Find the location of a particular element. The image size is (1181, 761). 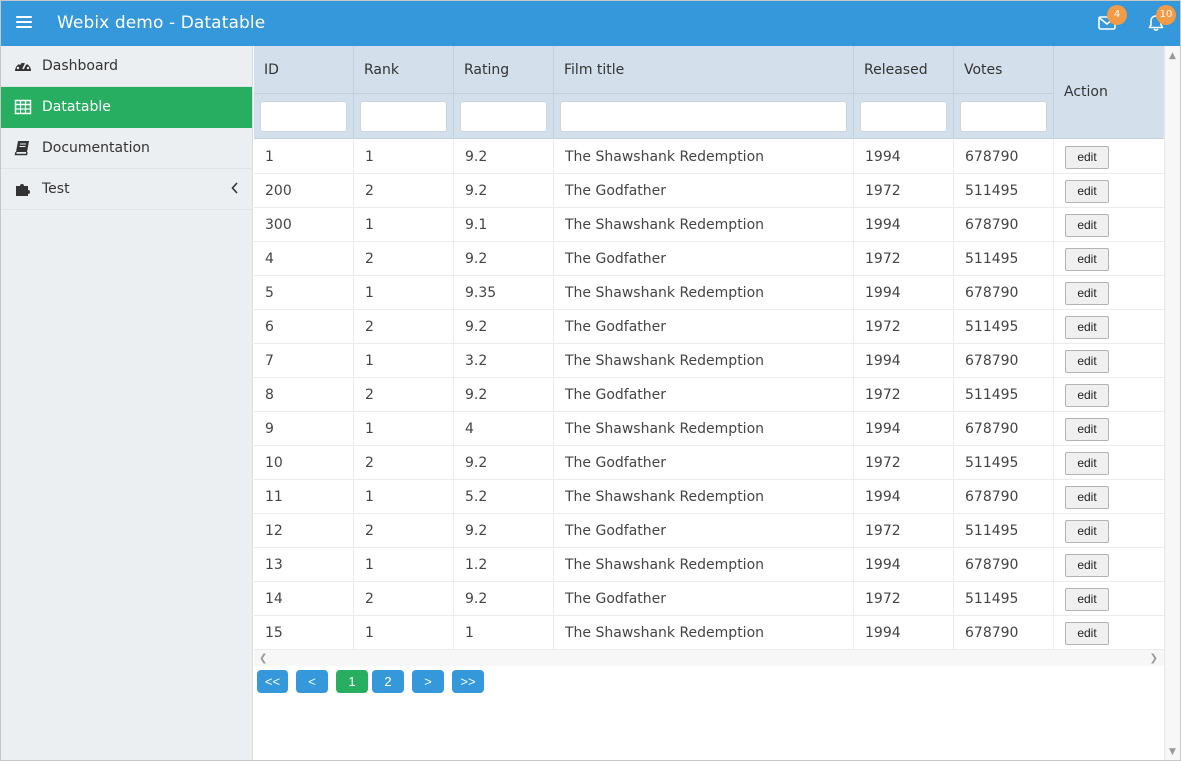

cell-id: 5 is located at coordinates (304, 293).